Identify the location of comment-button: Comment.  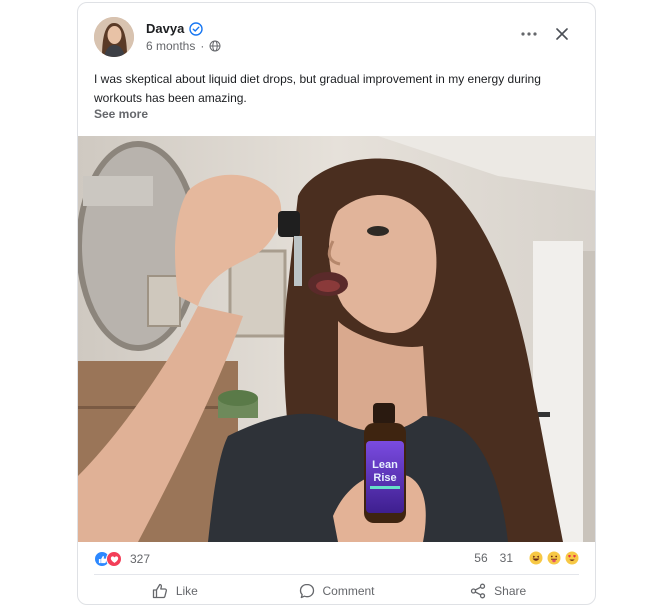
(337, 591).